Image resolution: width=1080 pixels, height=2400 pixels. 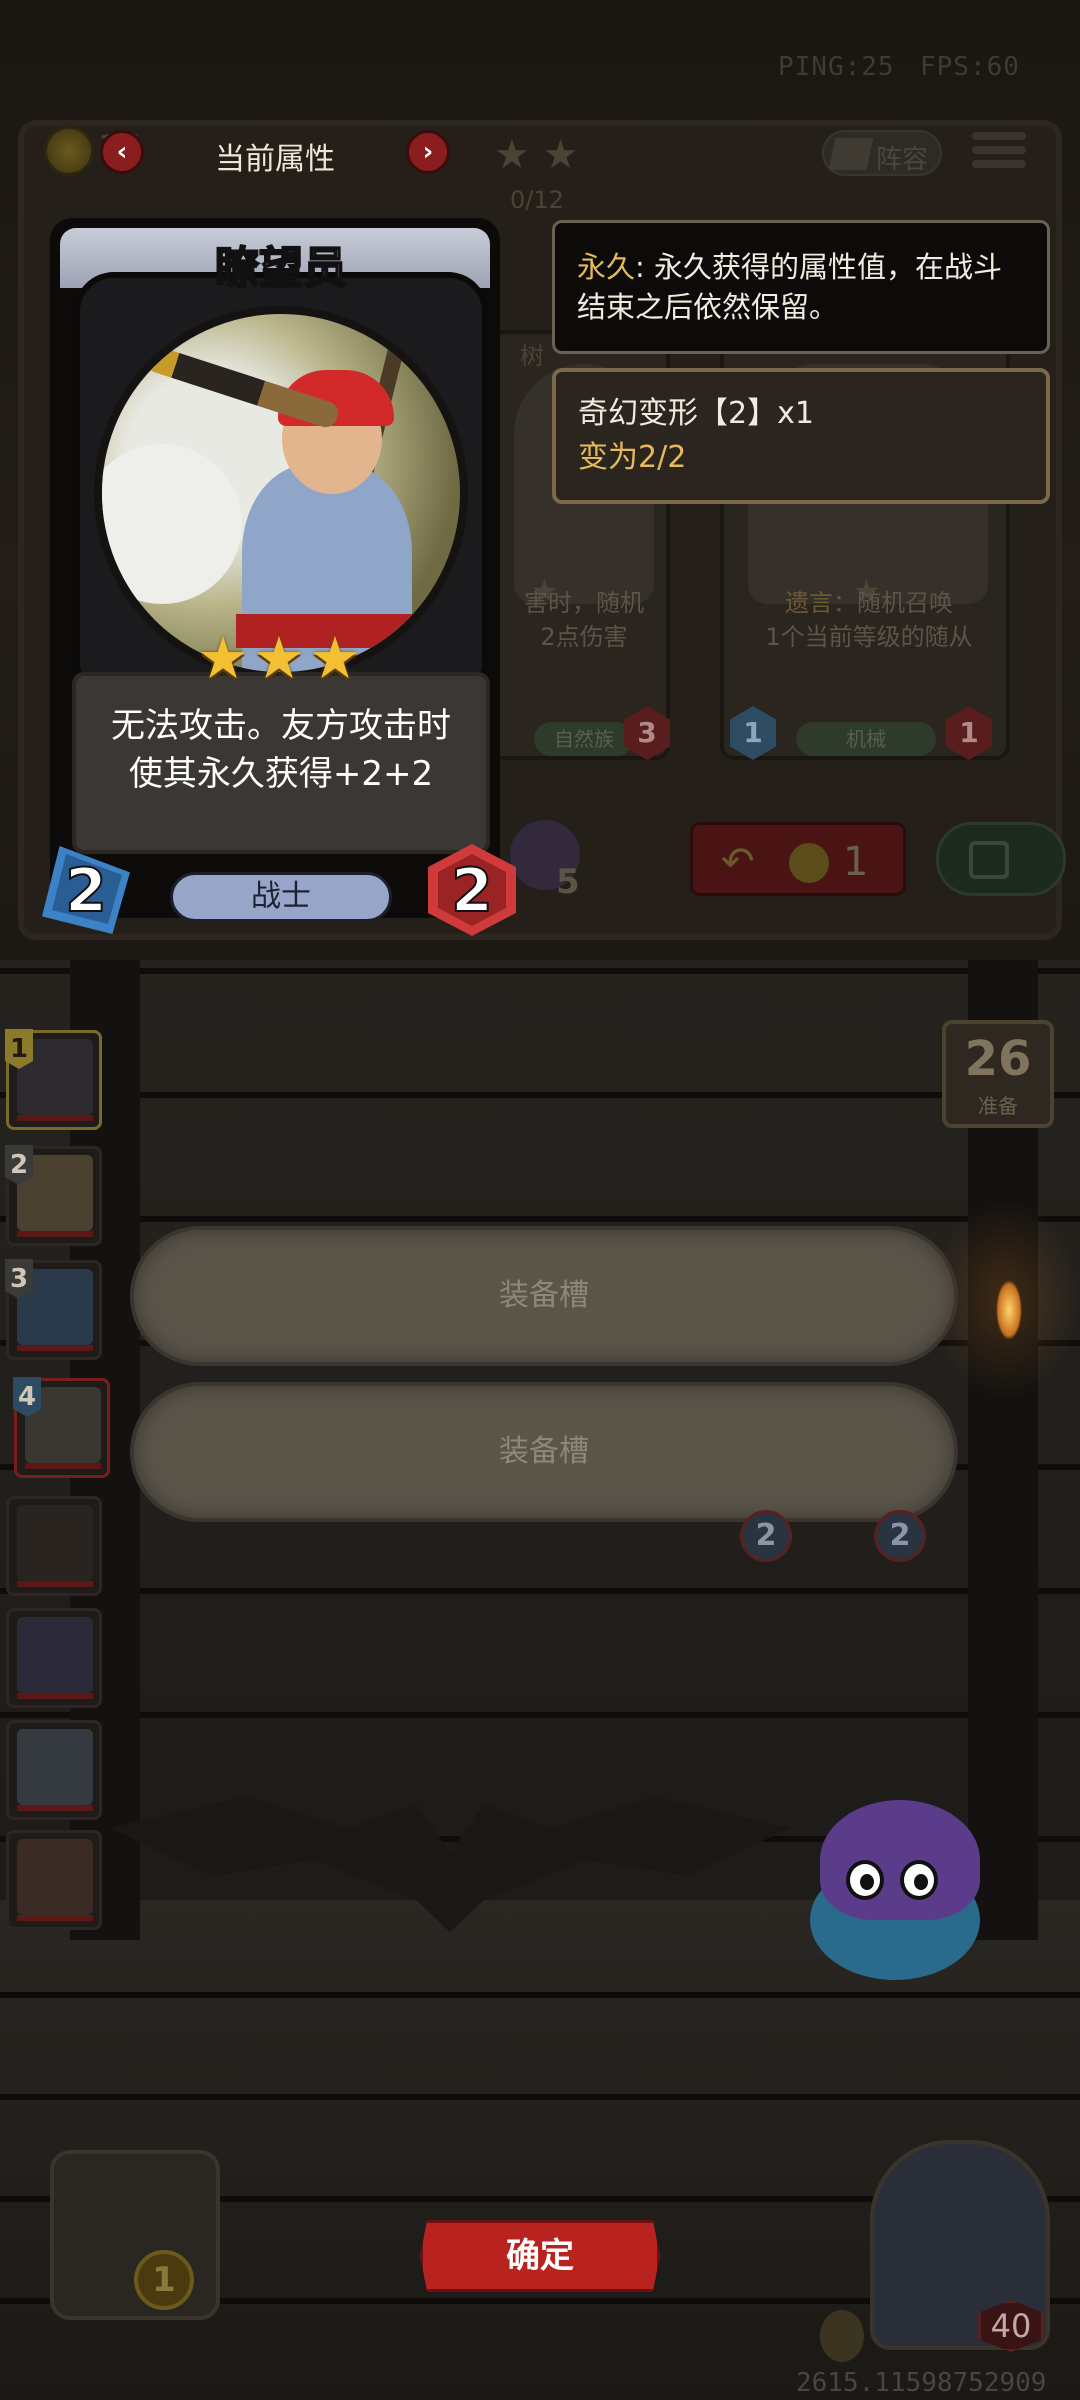 What do you see at coordinates (61, 1427) in the screenshot?
I see `team-slot-4: 4` at bounding box center [61, 1427].